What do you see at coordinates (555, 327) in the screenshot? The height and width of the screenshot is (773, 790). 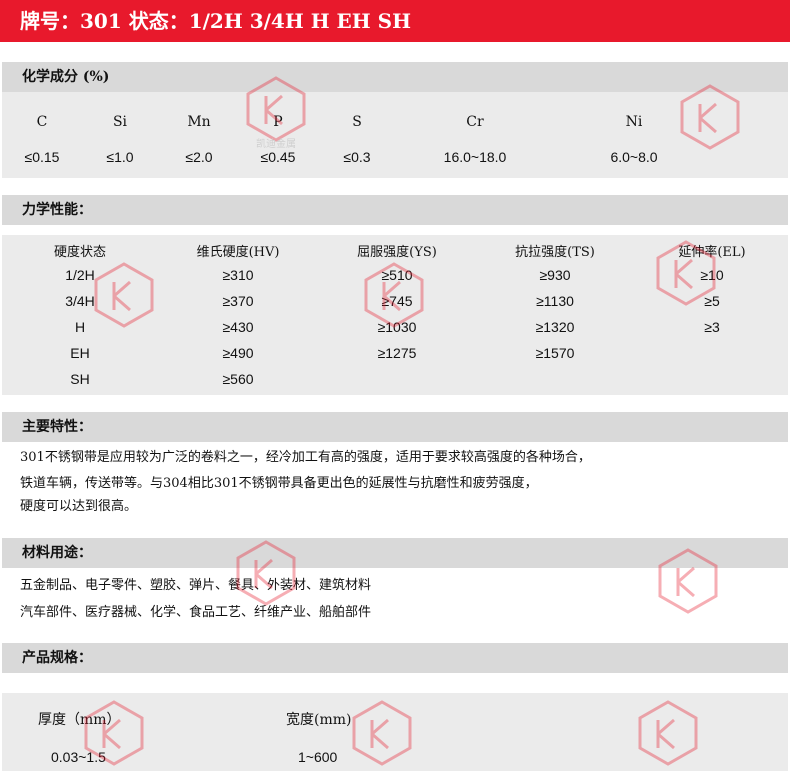 I see `table-cell: ≥1320` at bounding box center [555, 327].